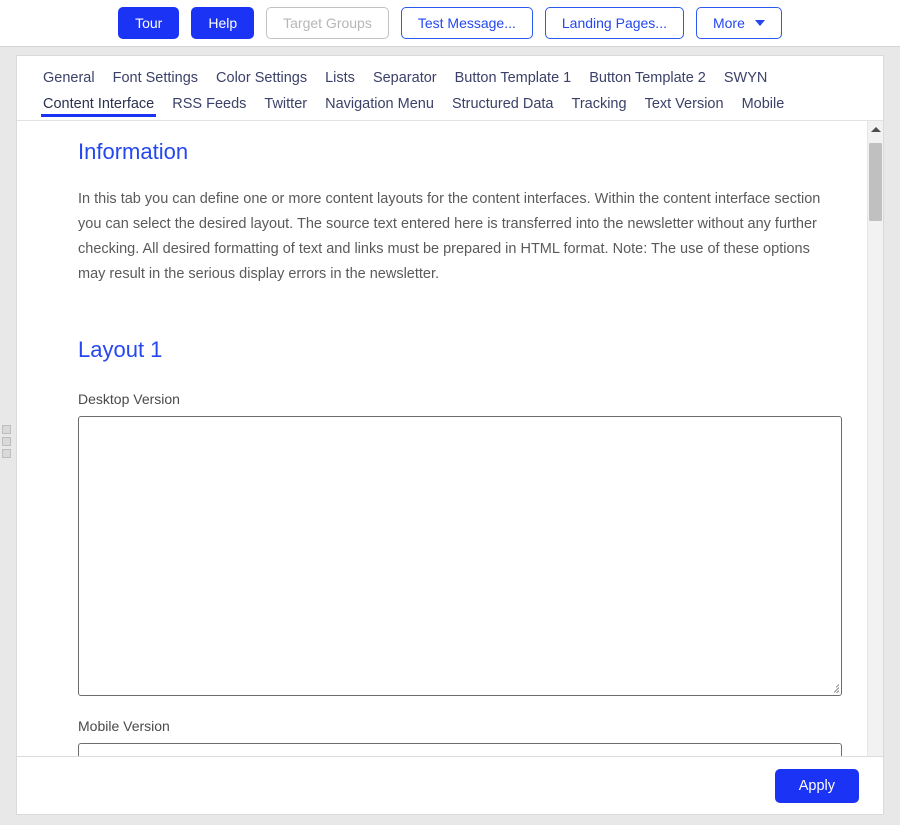  Describe the element at coordinates (599, 107) in the screenshot. I see `tab-tracking: Tracking` at that location.